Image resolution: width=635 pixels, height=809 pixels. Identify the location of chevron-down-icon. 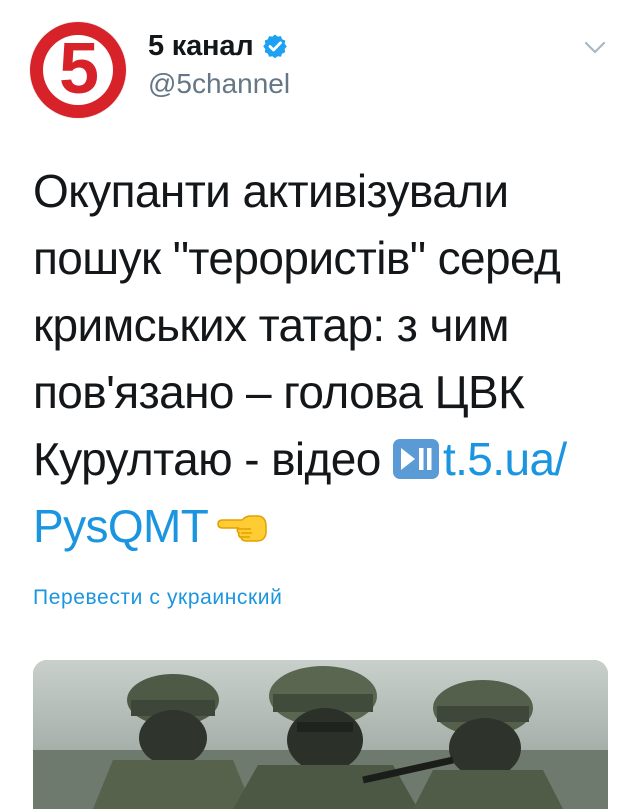
(595, 47).